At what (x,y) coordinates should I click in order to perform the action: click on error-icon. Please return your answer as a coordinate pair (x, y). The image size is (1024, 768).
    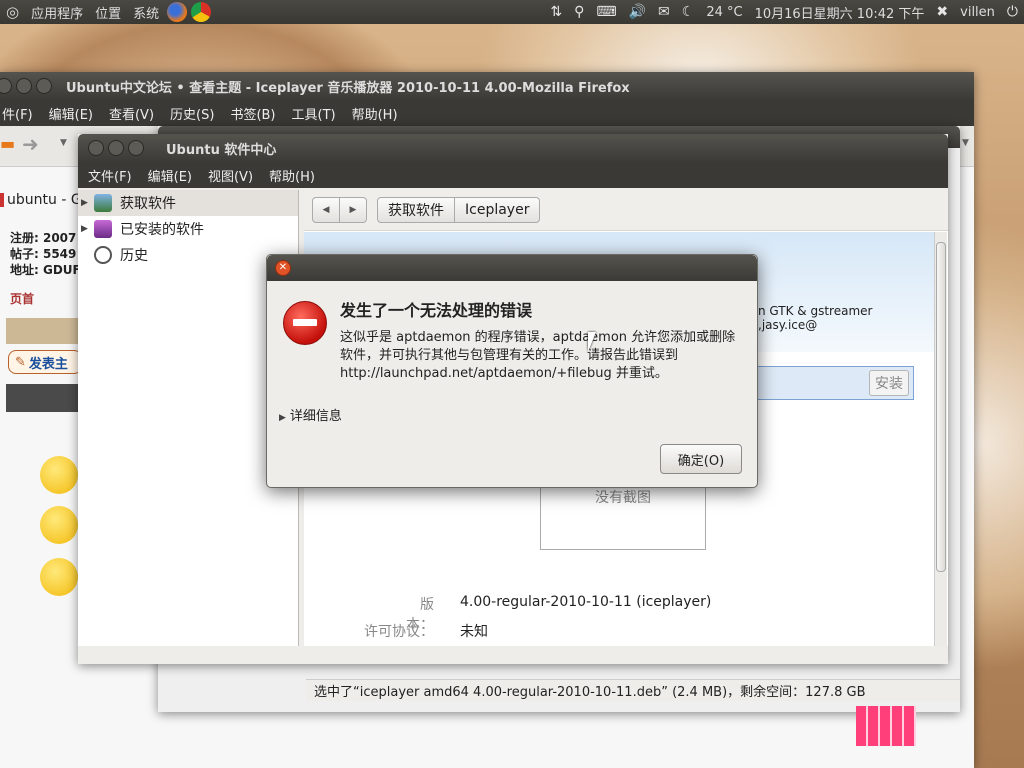
    Looking at the image, I should click on (305, 323).